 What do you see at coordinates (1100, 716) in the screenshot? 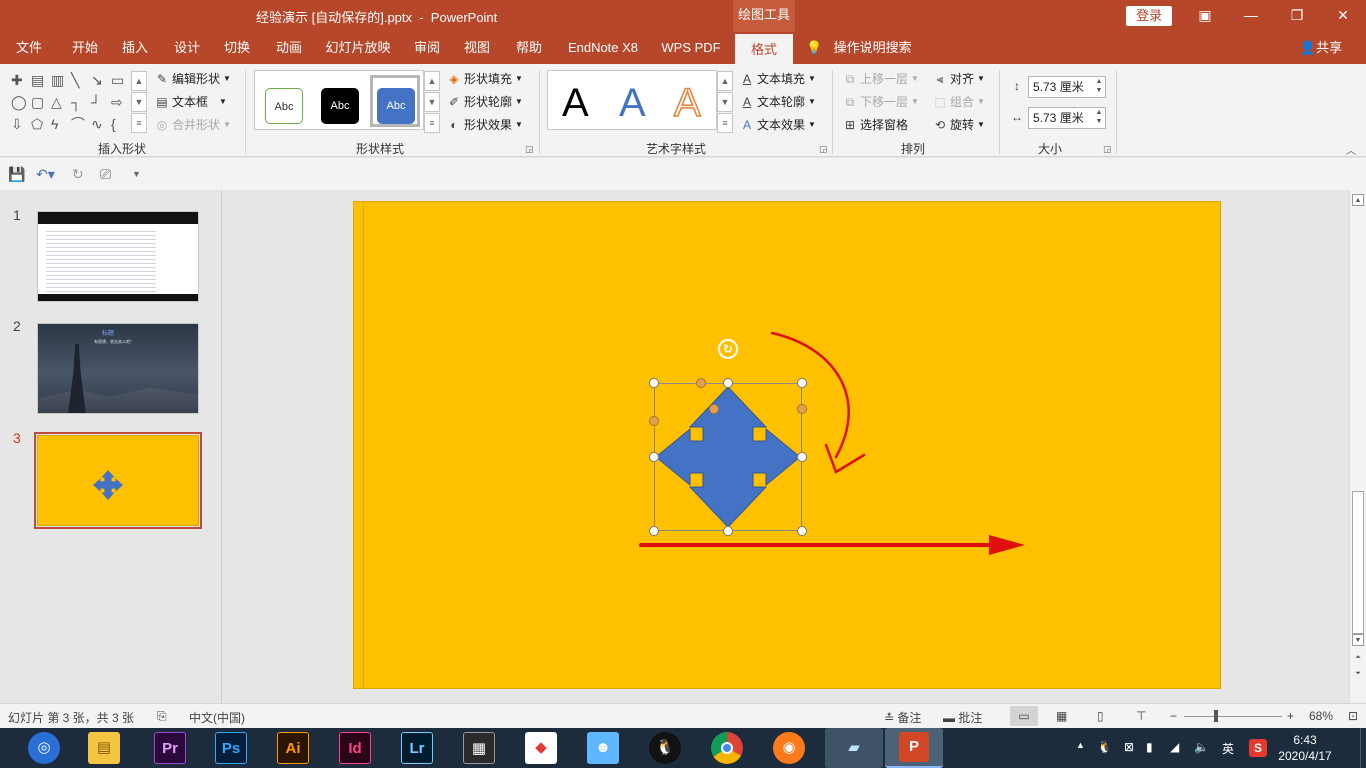
I see `reading-view-icon: ▯` at bounding box center [1100, 716].